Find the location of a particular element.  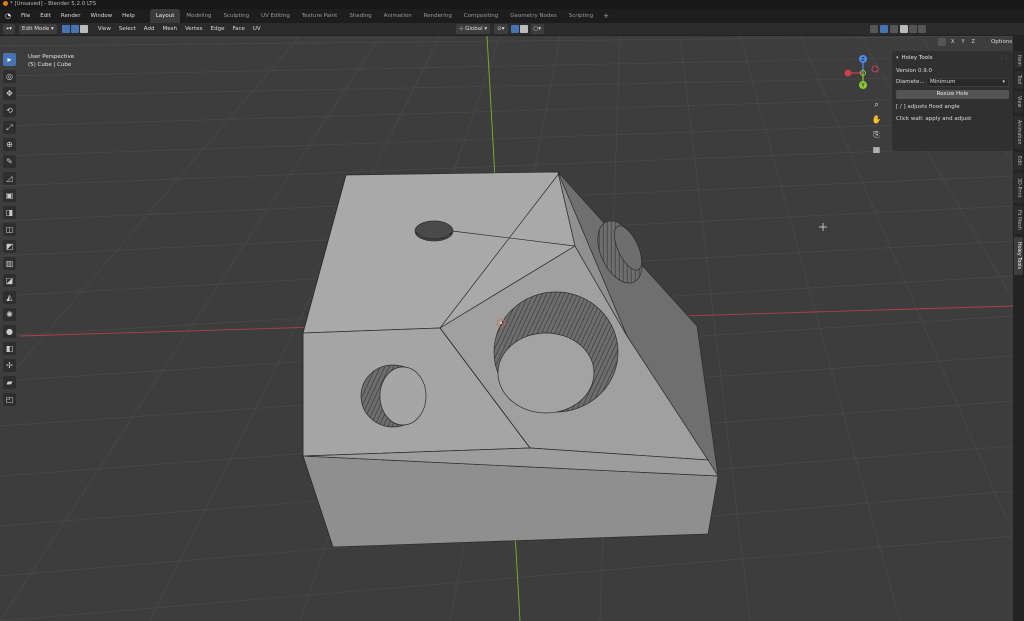

transform-tool-icon: ⊕ is located at coordinates (9, 144).